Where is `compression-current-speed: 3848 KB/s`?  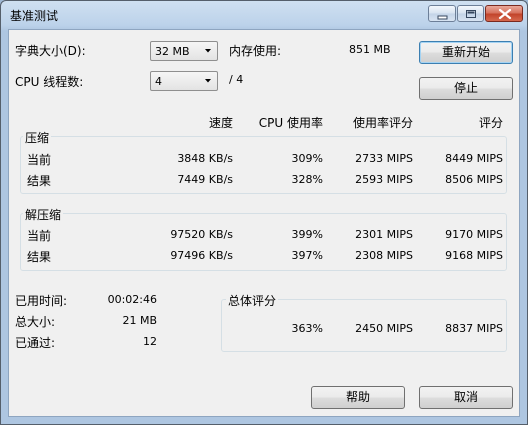
compression-current-speed: 3848 KB/s is located at coordinates (205, 158).